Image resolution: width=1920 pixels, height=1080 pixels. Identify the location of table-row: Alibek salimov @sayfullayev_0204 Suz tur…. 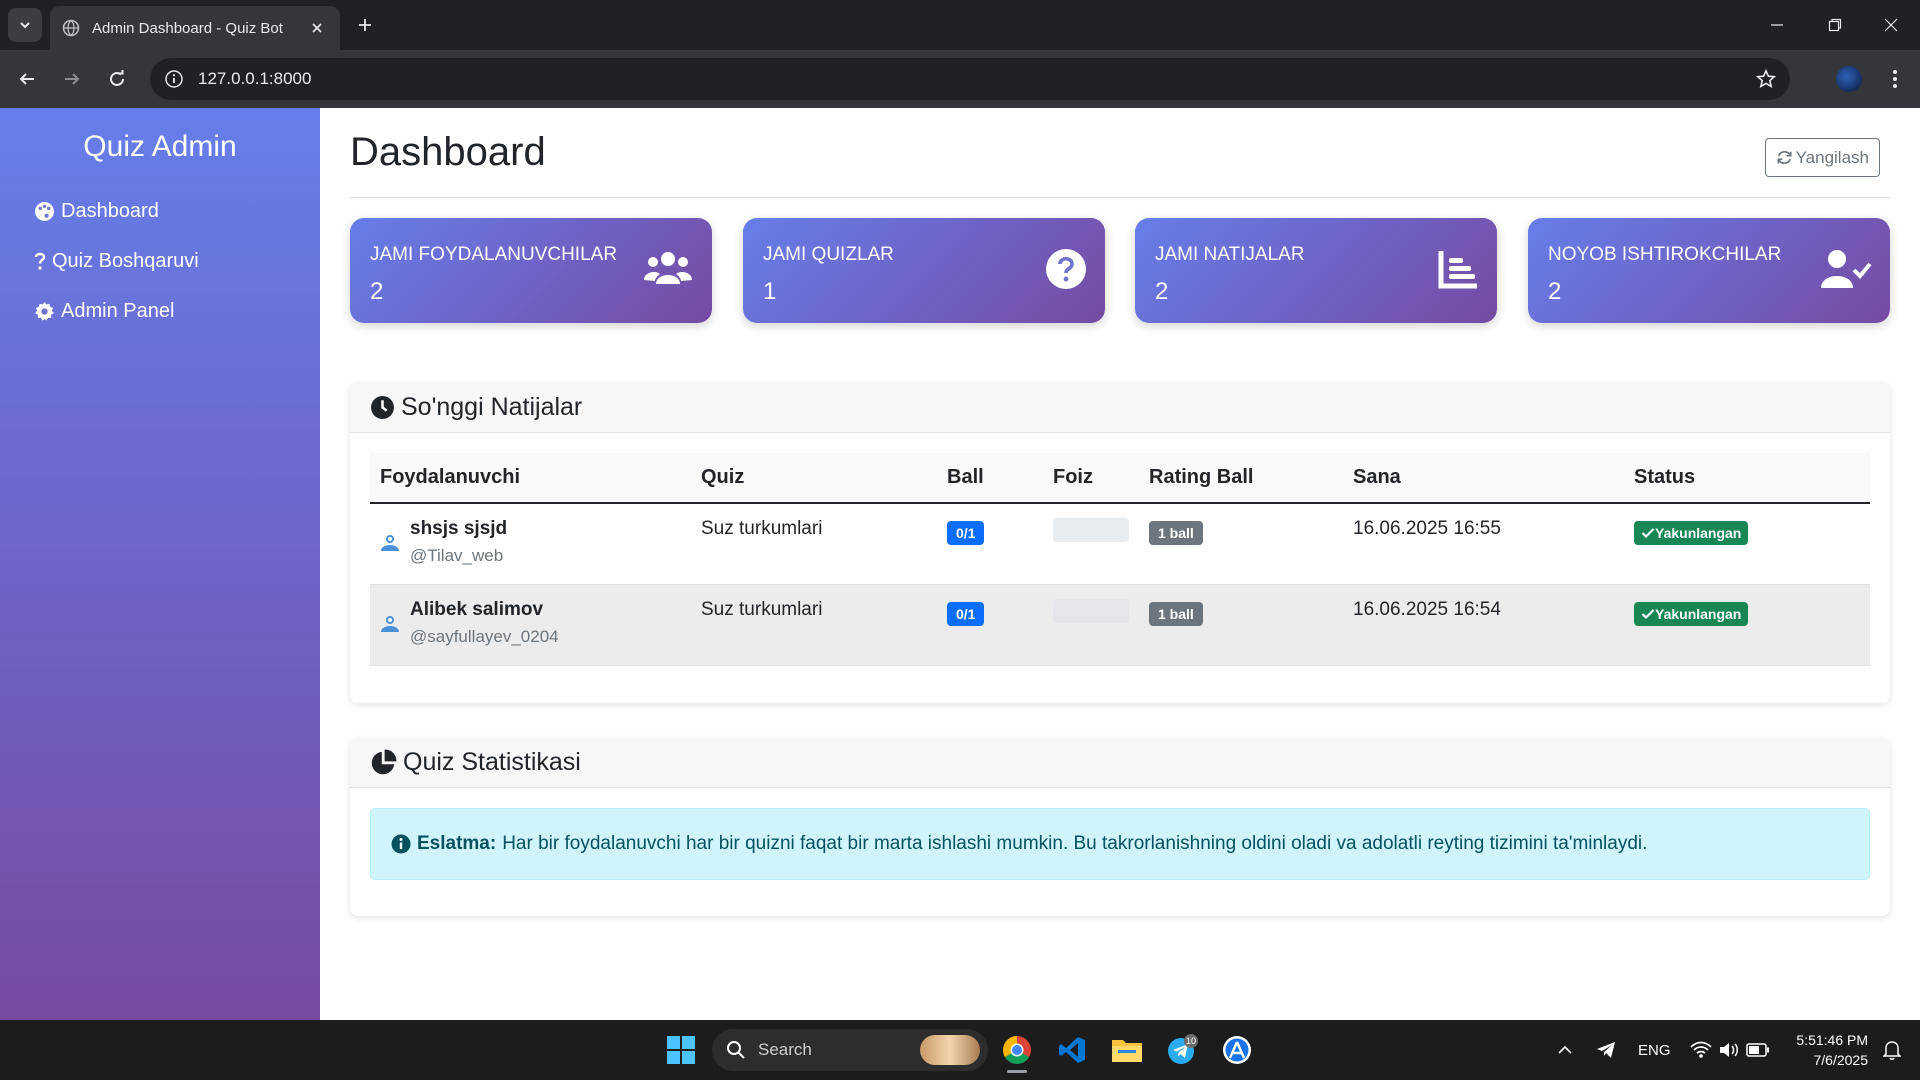
(1120, 625).